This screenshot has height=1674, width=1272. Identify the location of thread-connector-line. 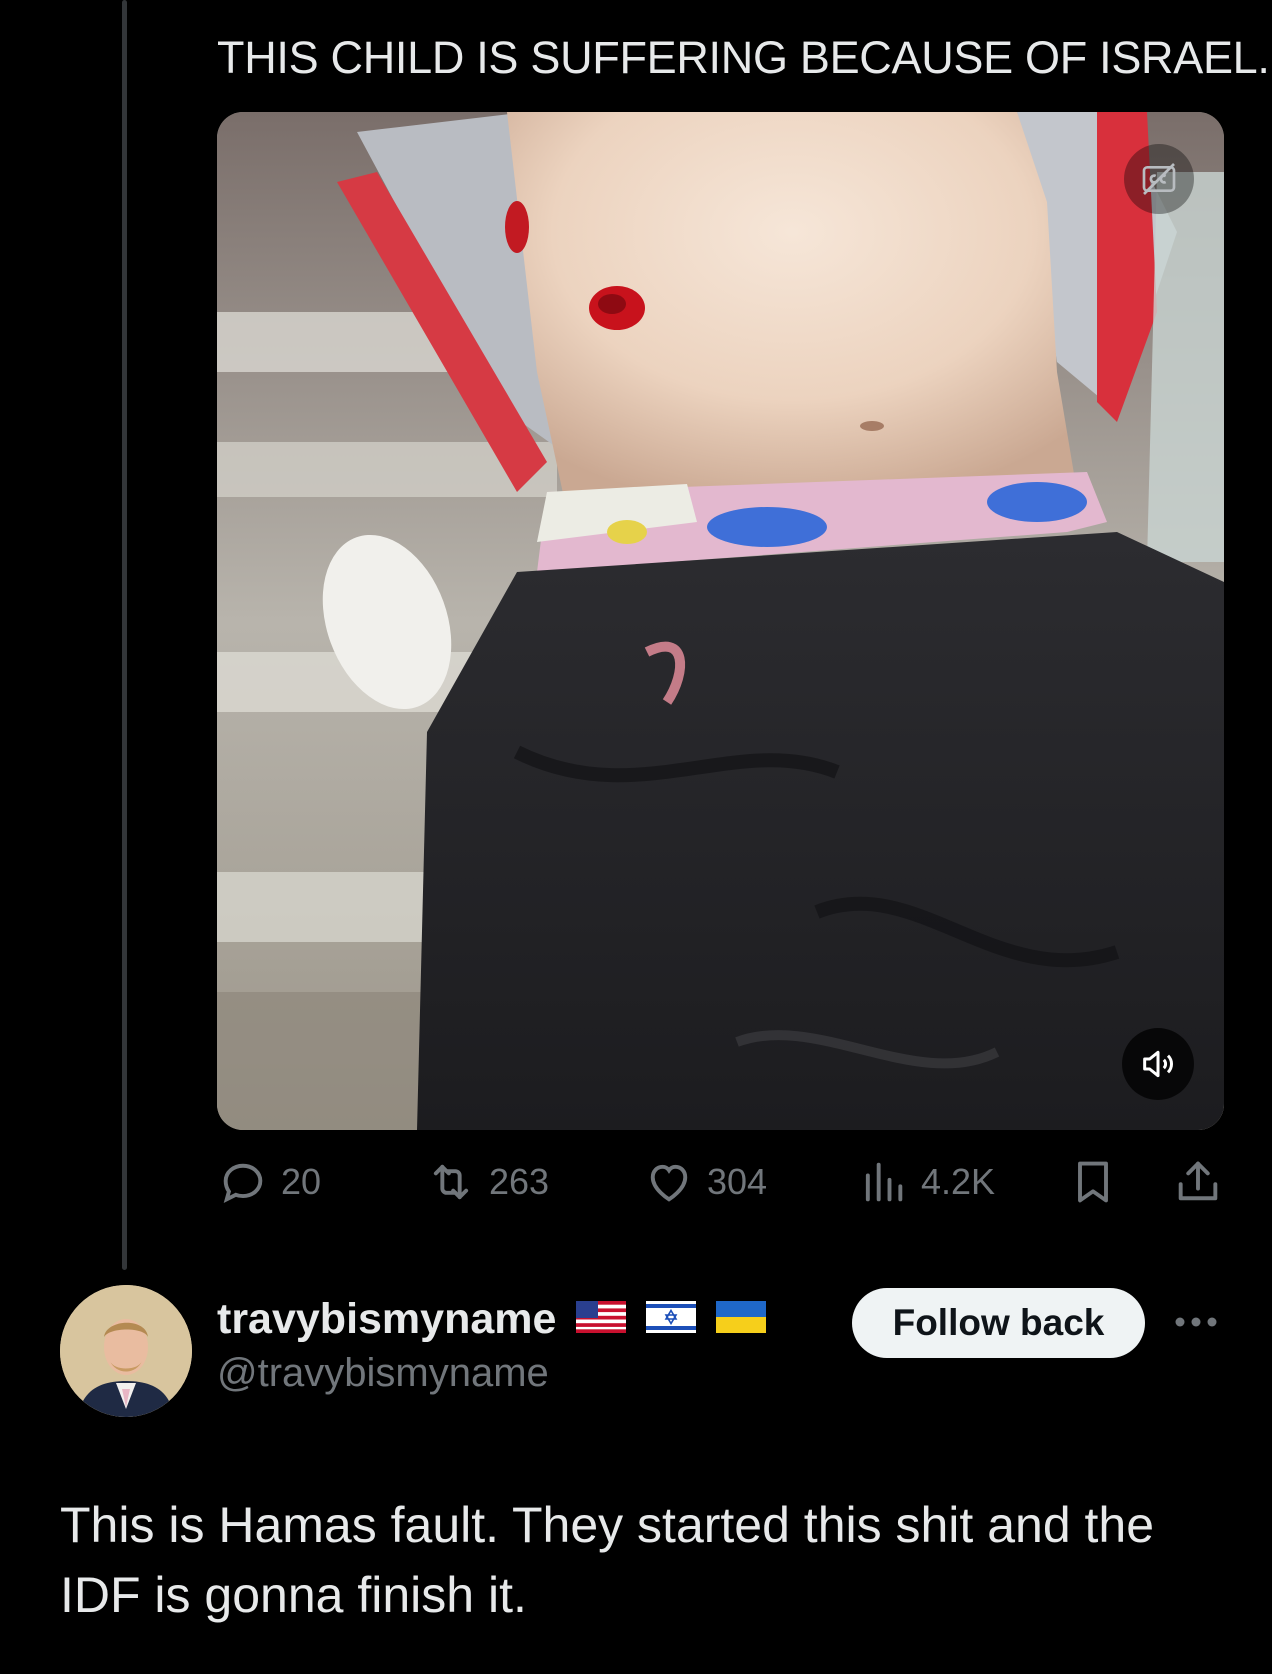
(124, 635).